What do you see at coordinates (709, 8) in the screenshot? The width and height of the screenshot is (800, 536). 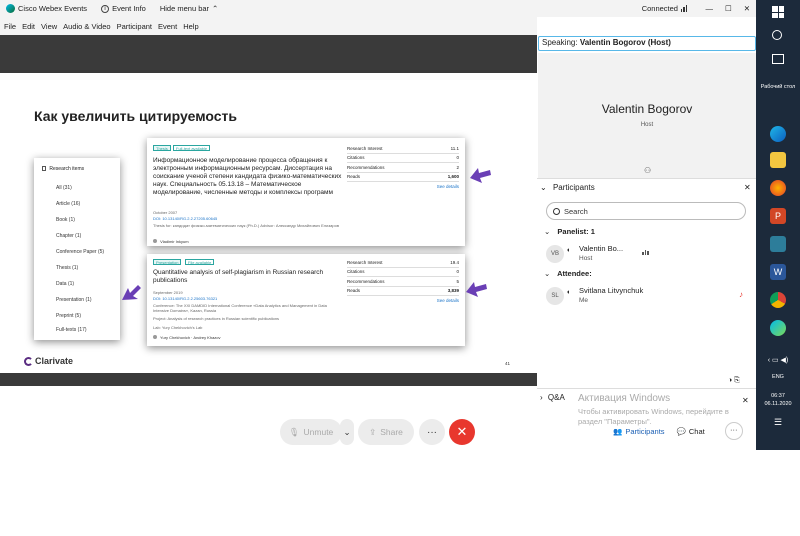 I see `minimize-button: —` at bounding box center [709, 8].